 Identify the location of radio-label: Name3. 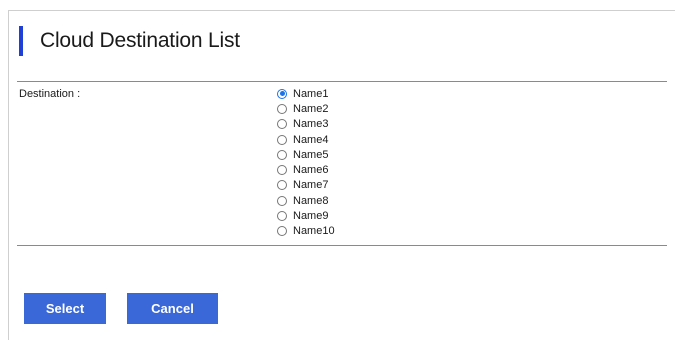
(311, 124).